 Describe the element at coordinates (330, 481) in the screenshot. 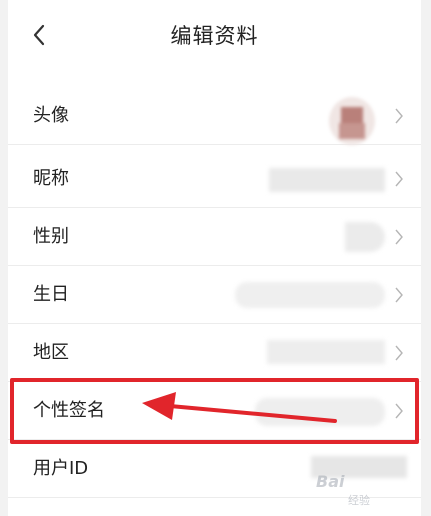

I see `watermark-text: Bai` at that location.